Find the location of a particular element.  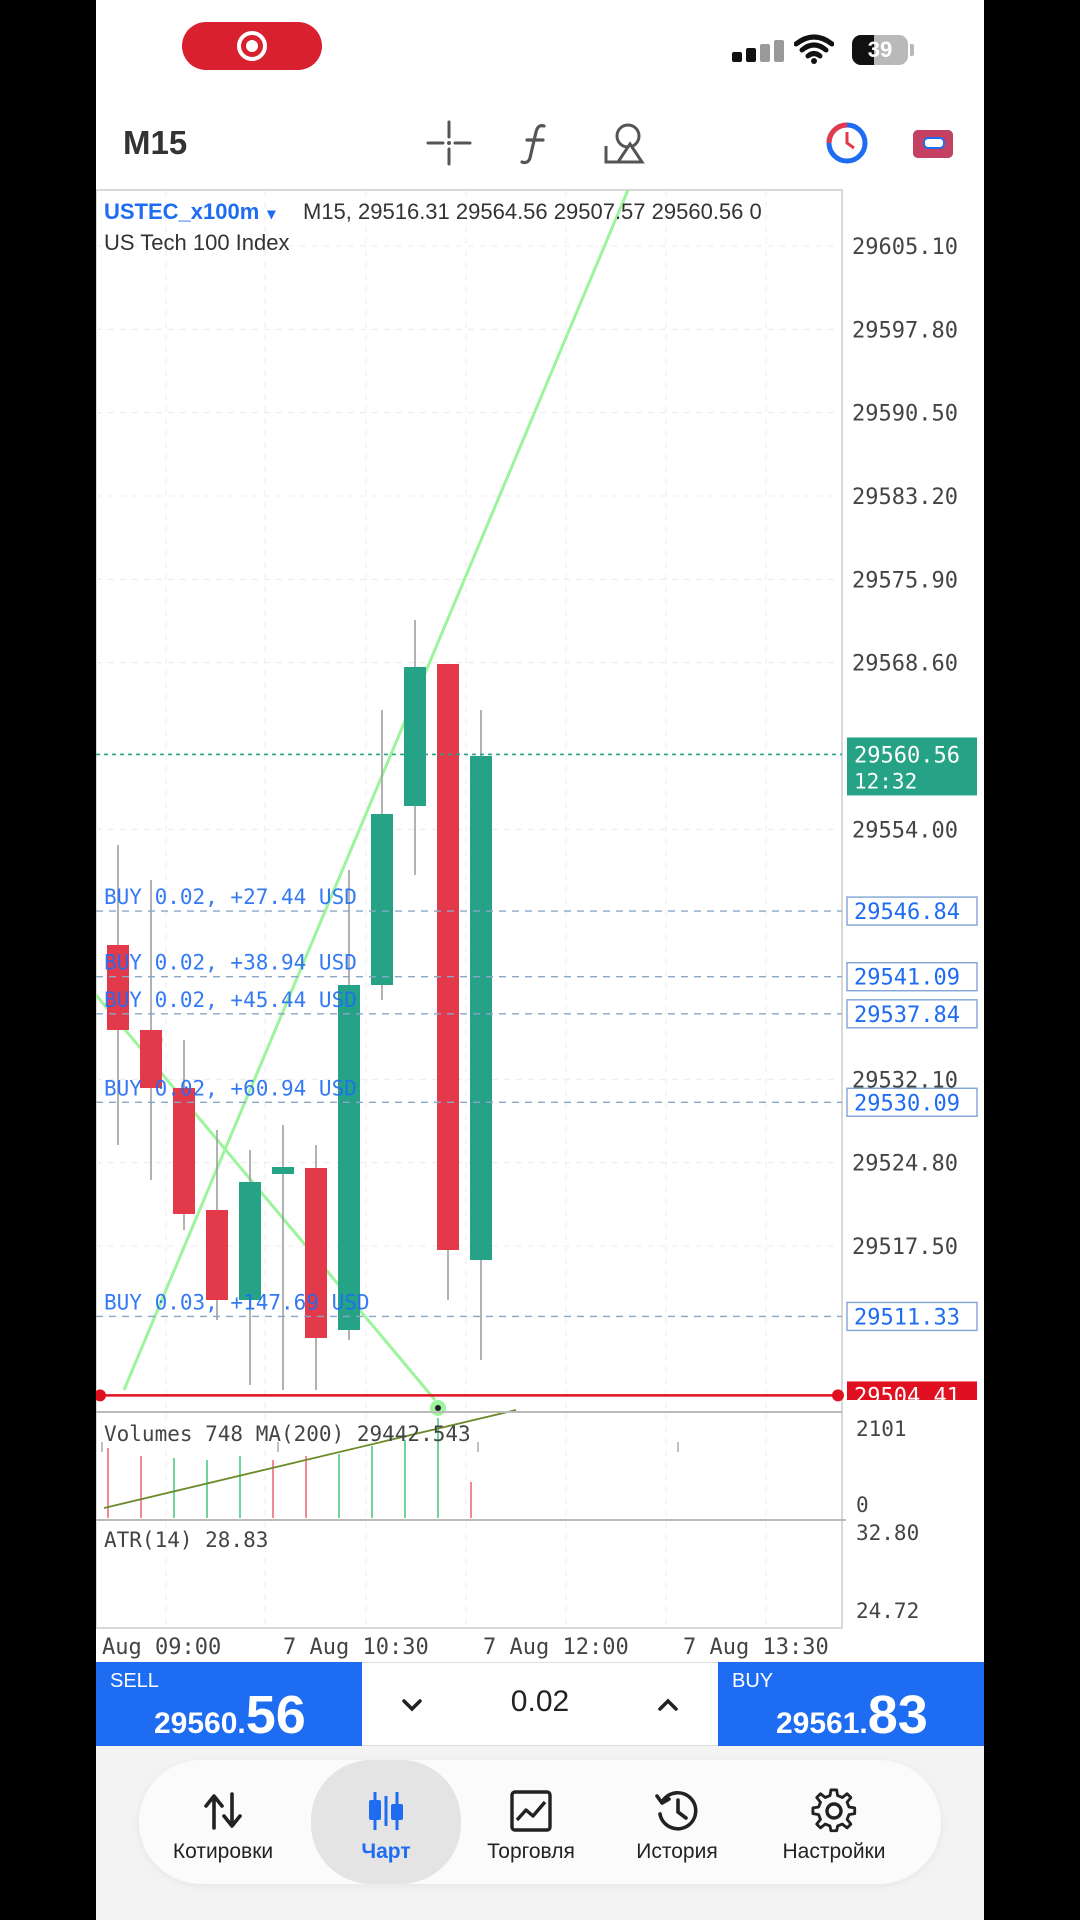

tab-chart: Чарт is located at coordinates (386, 1822).